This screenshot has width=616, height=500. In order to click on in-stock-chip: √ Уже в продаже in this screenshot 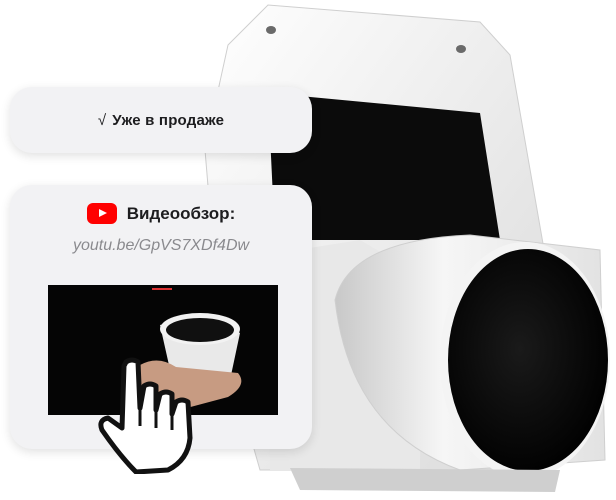, I will do `click(161, 120)`.